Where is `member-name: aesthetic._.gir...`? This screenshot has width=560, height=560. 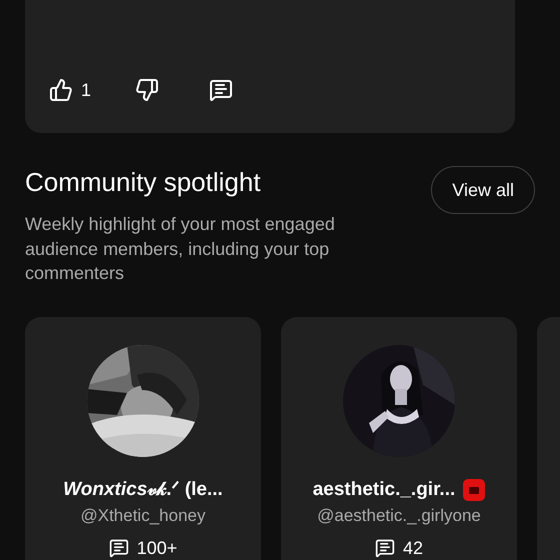 member-name: aesthetic._.gir... is located at coordinates (384, 489).